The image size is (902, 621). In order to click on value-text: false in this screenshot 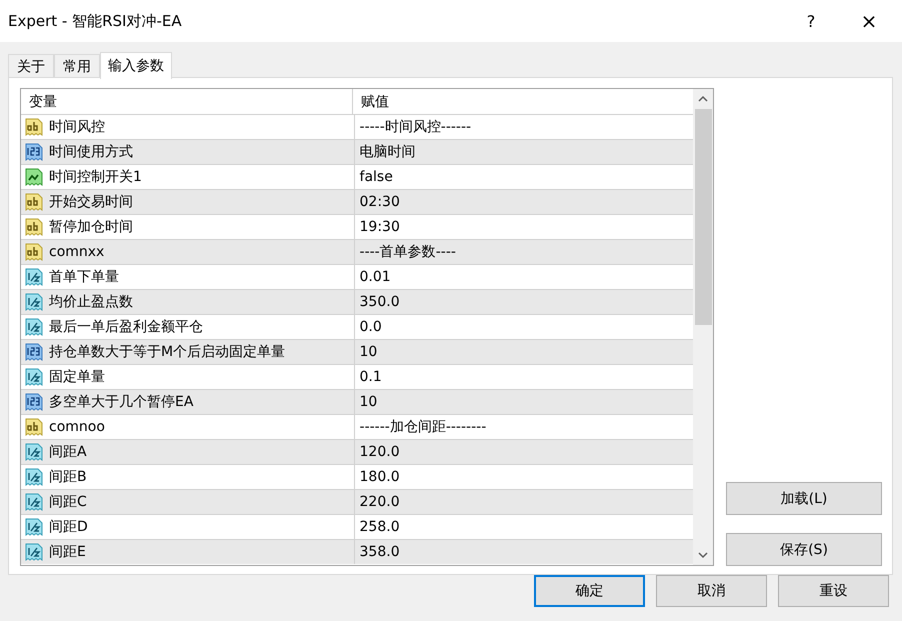, I will do `click(376, 177)`.